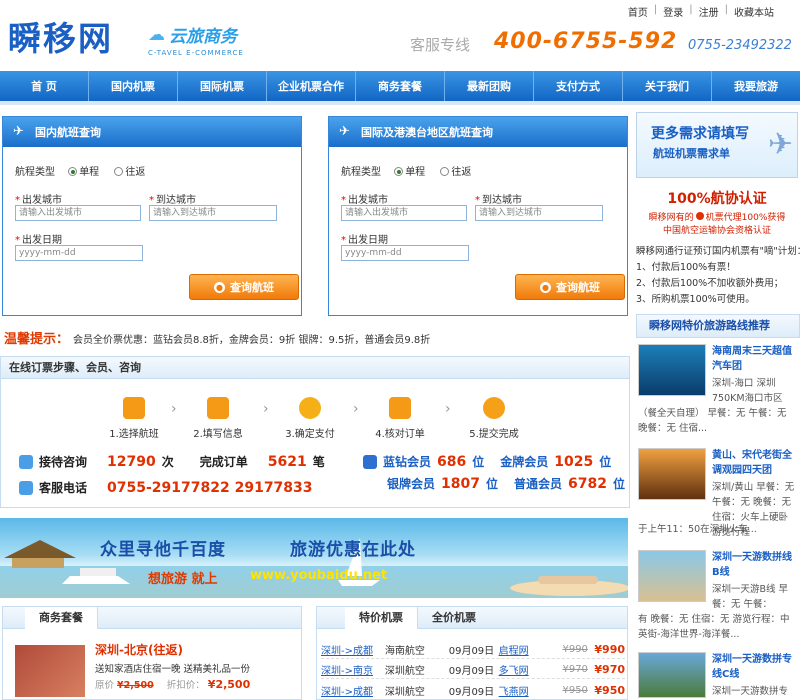  I want to click on chevron-right-icon: ›, so click(266, 409).